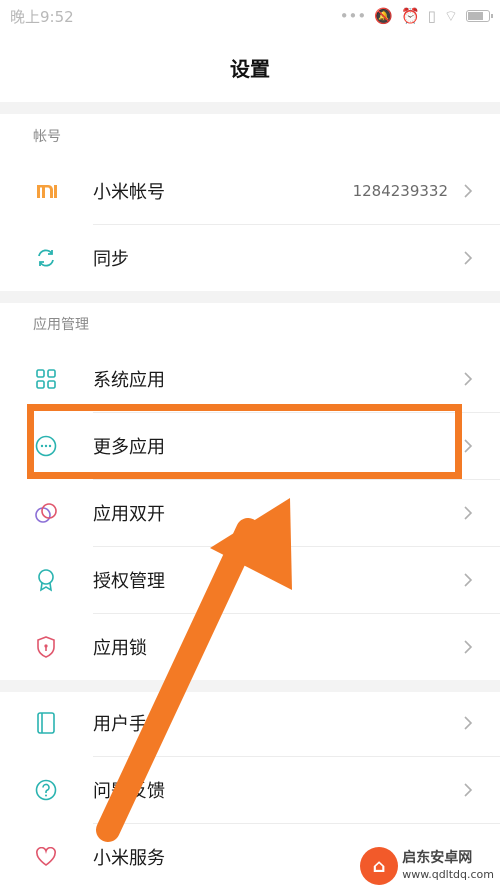 The image size is (500, 890). I want to click on status-icons: ••• 🔕 ⏰ ▯ ⌔, so click(416, 16).